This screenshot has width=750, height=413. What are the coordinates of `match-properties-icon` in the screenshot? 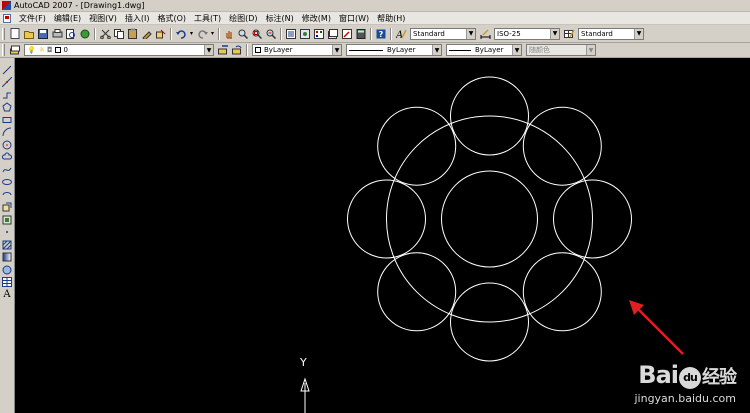 It's located at (147, 34).